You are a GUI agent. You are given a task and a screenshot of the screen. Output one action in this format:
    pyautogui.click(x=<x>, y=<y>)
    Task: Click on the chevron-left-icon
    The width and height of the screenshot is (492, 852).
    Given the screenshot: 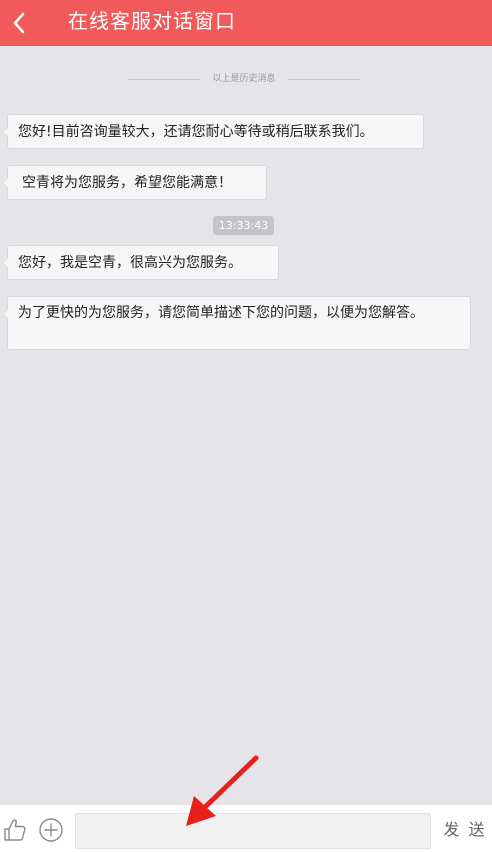 What is the action you would take?
    pyautogui.click(x=19, y=23)
    